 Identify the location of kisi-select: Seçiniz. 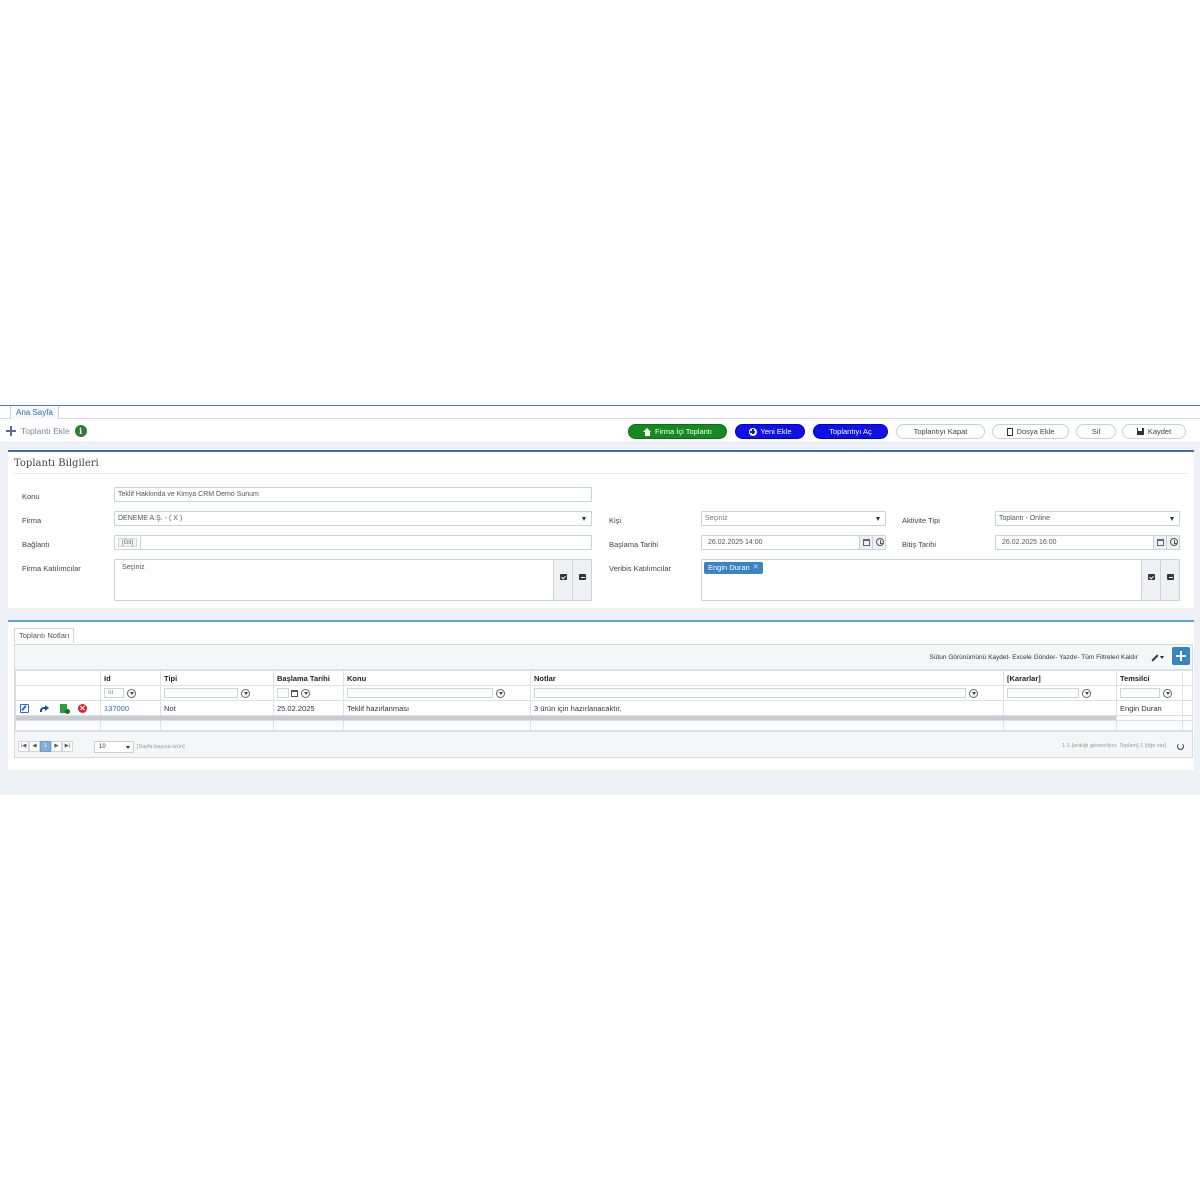
(793, 518).